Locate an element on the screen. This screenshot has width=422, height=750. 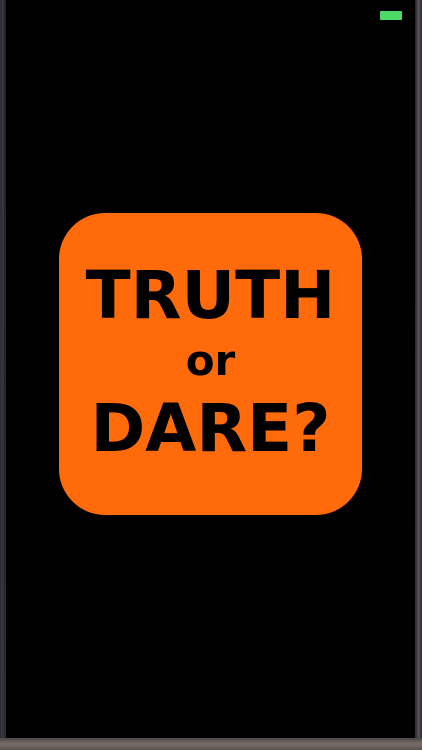
battery-icon is located at coordinates (391, 15).